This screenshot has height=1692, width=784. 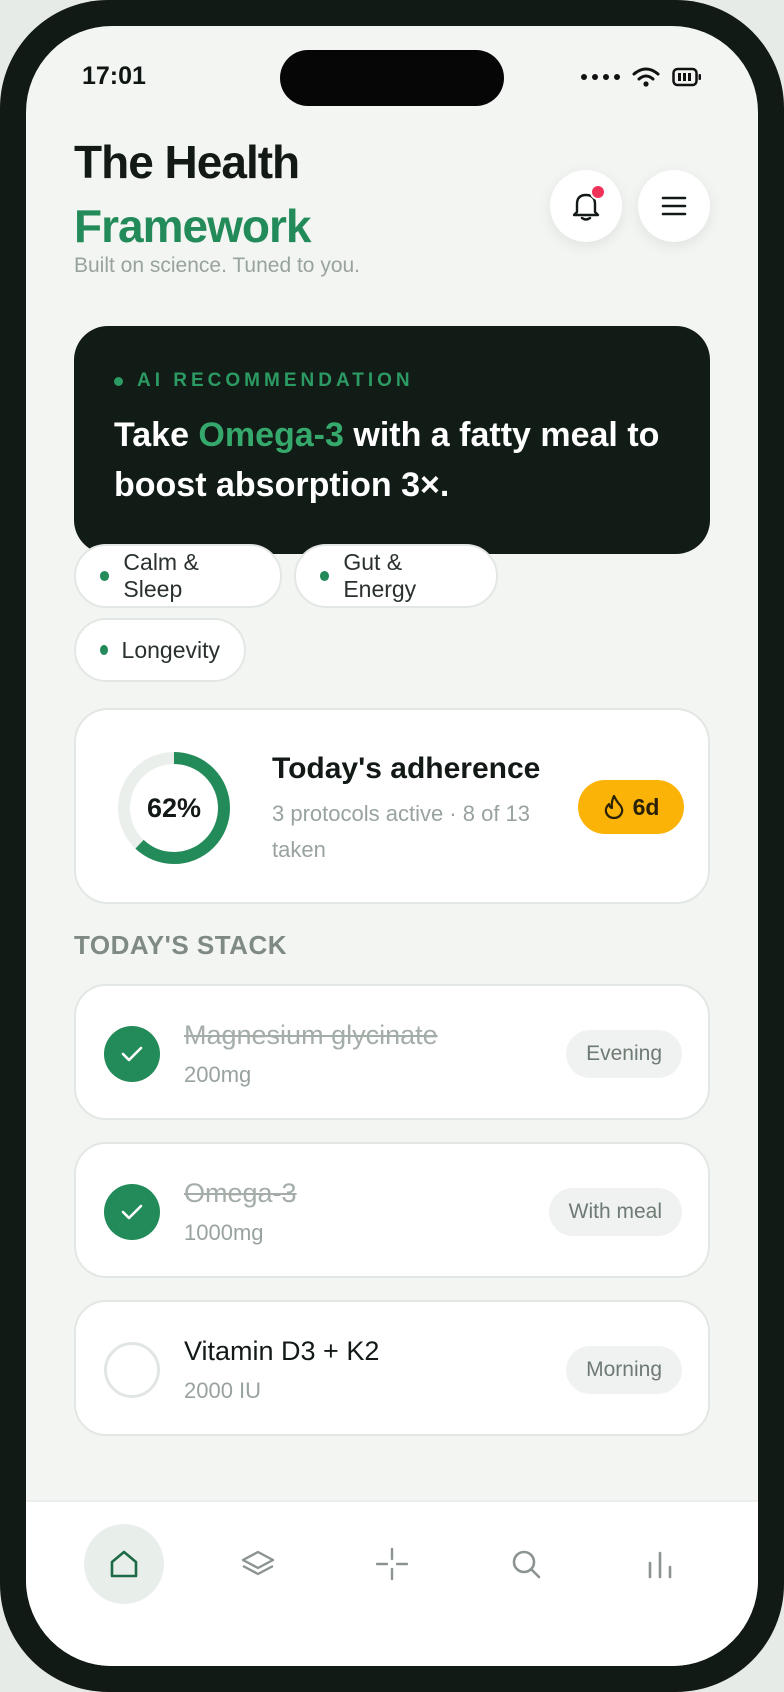 I want to click on chip-gut-energy: Gut & Energy, so click(x=396, y=576).